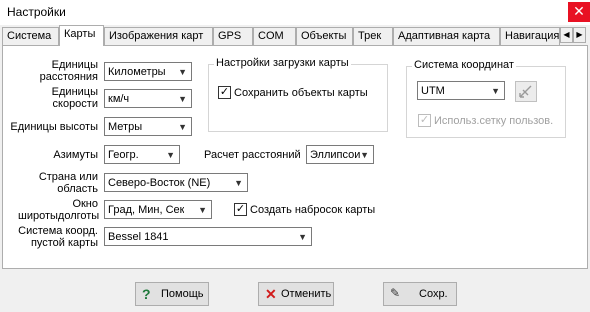 This screenshot has height=312, width=590. I want to click on distance-units-label: Единицы расстояния, so click(68, 71).